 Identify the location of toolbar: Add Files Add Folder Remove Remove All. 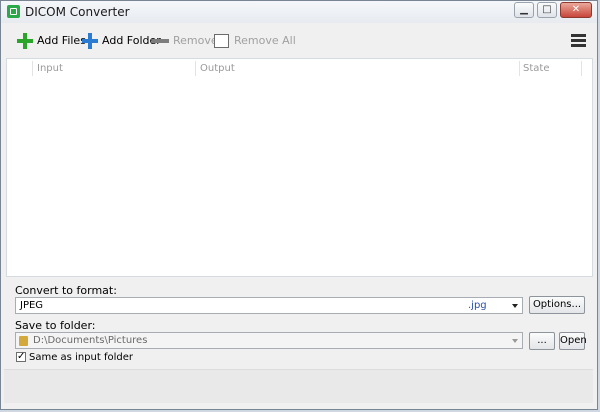
(299, 41).